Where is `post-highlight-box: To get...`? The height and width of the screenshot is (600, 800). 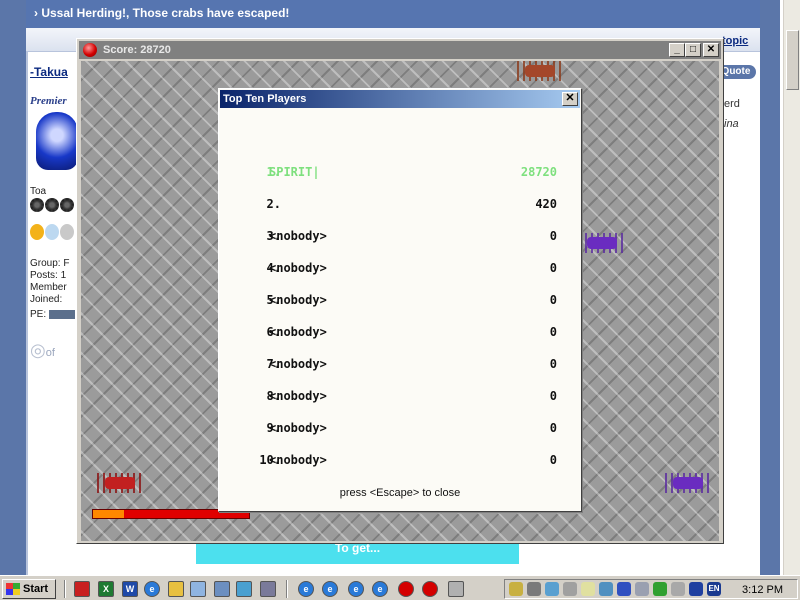
post-highlight-box: To get... is located at coordinates (357, 553).